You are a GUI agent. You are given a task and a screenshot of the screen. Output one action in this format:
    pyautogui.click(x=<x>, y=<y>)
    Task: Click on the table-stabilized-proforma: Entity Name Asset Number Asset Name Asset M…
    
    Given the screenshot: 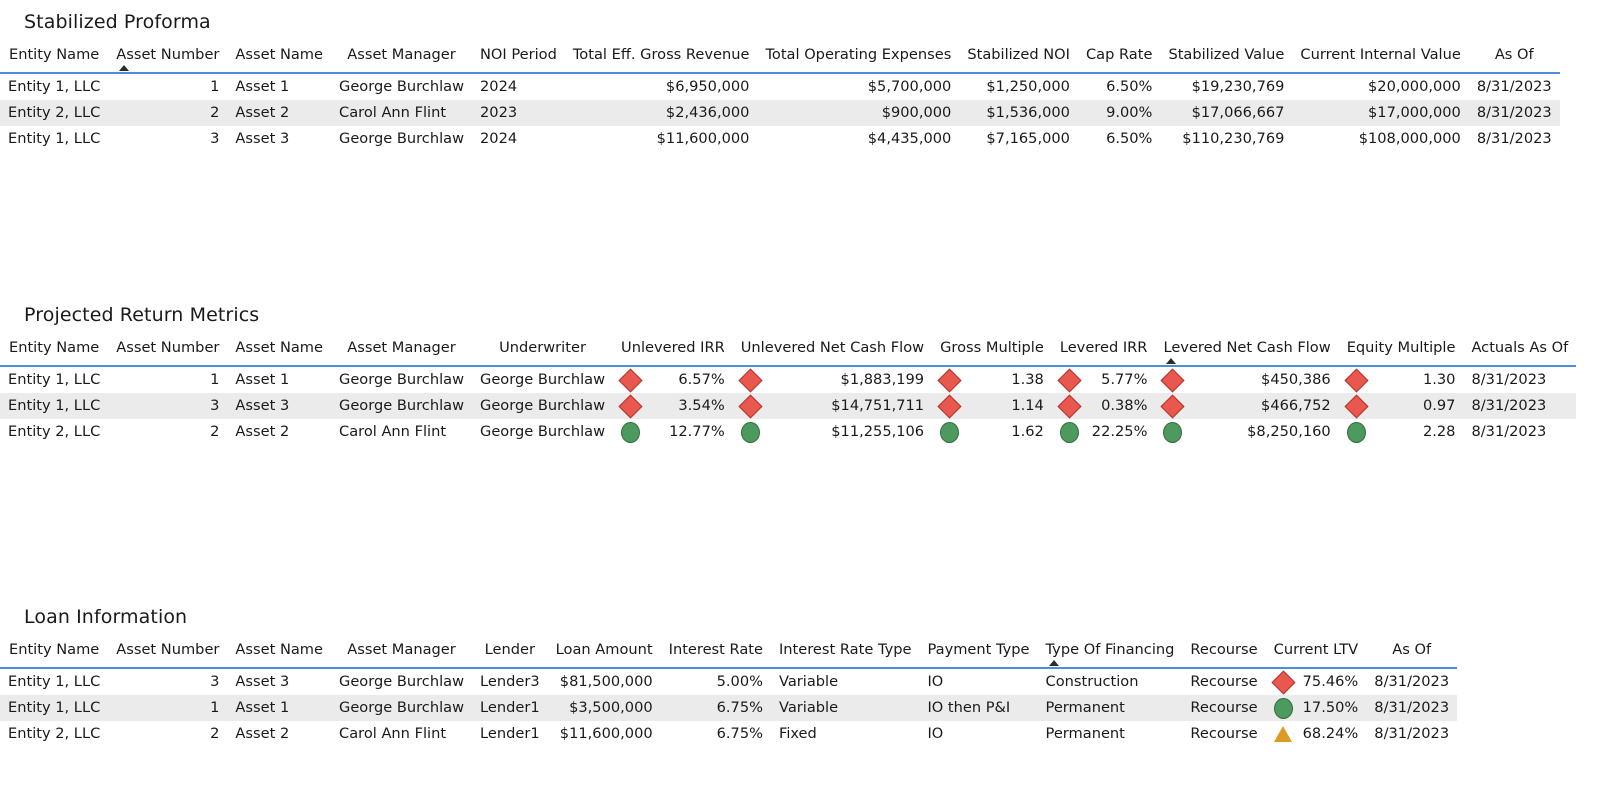 What is the action you would take?
    pyautogui.click(x=800, y=97)
    